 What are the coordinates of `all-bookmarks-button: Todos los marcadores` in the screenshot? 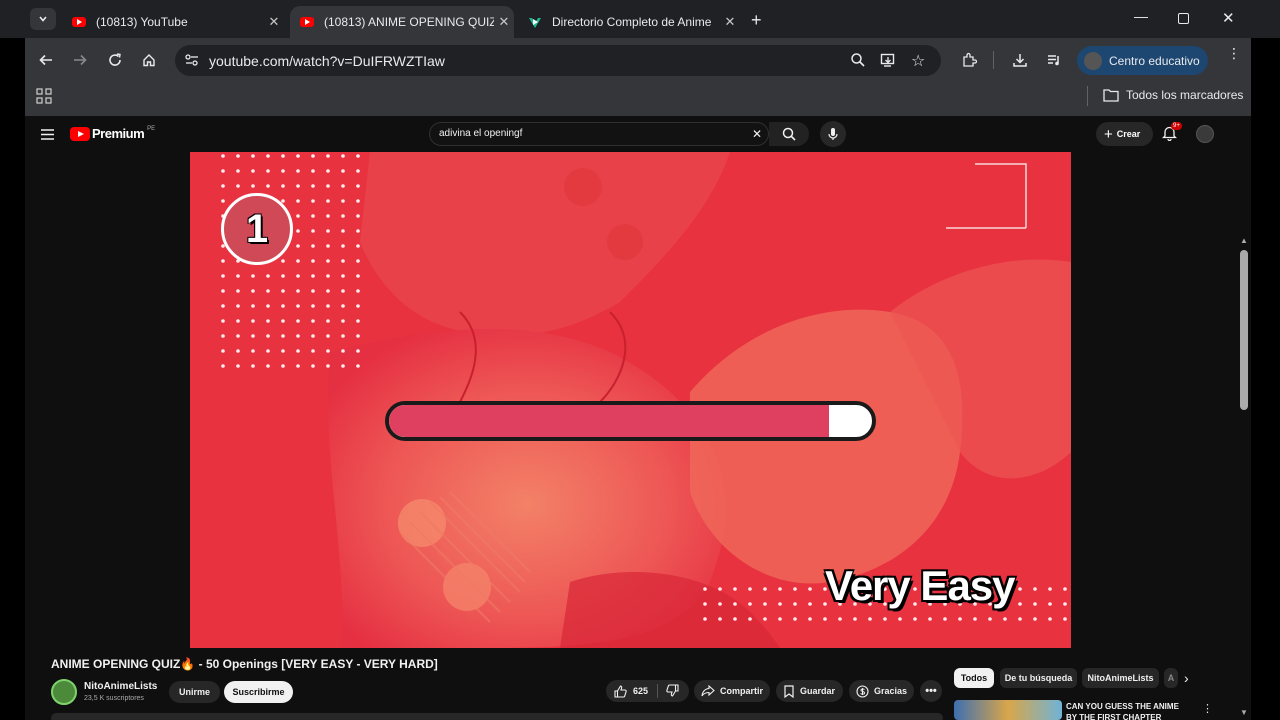 It's located at (1173, 95).